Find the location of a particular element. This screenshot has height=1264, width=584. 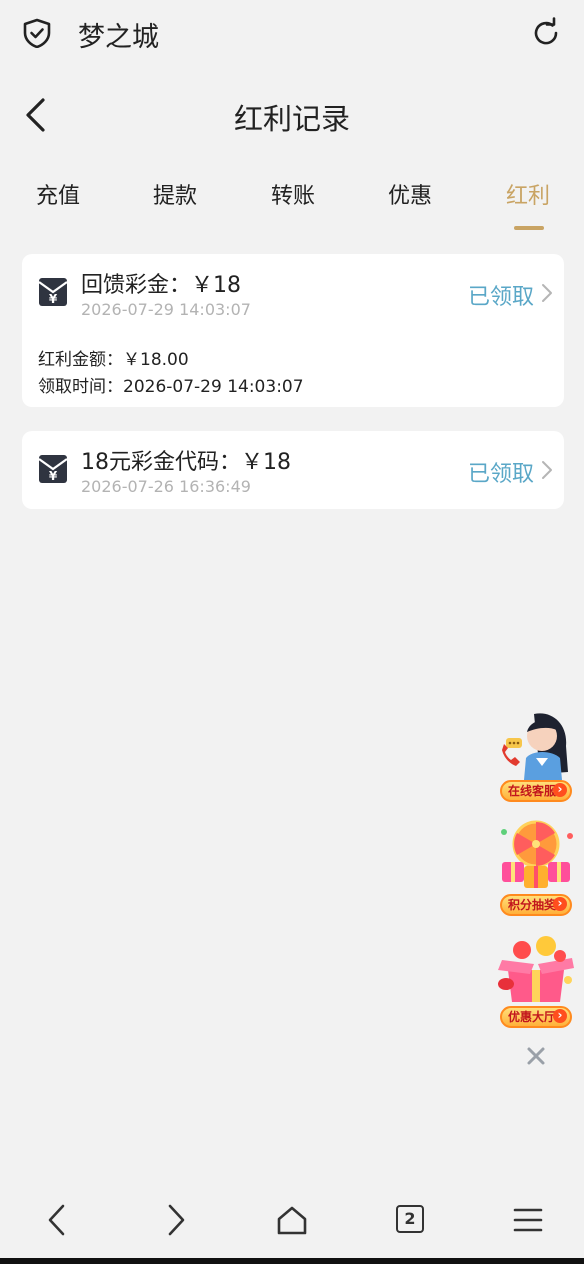

forward-icon is located at coordinates (175, 1220).